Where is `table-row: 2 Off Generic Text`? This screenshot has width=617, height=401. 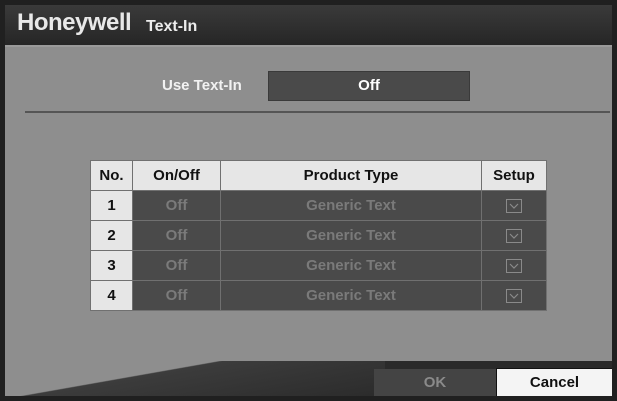
table-row: 2 Off Generic Text is located at coordinates (318, 235).